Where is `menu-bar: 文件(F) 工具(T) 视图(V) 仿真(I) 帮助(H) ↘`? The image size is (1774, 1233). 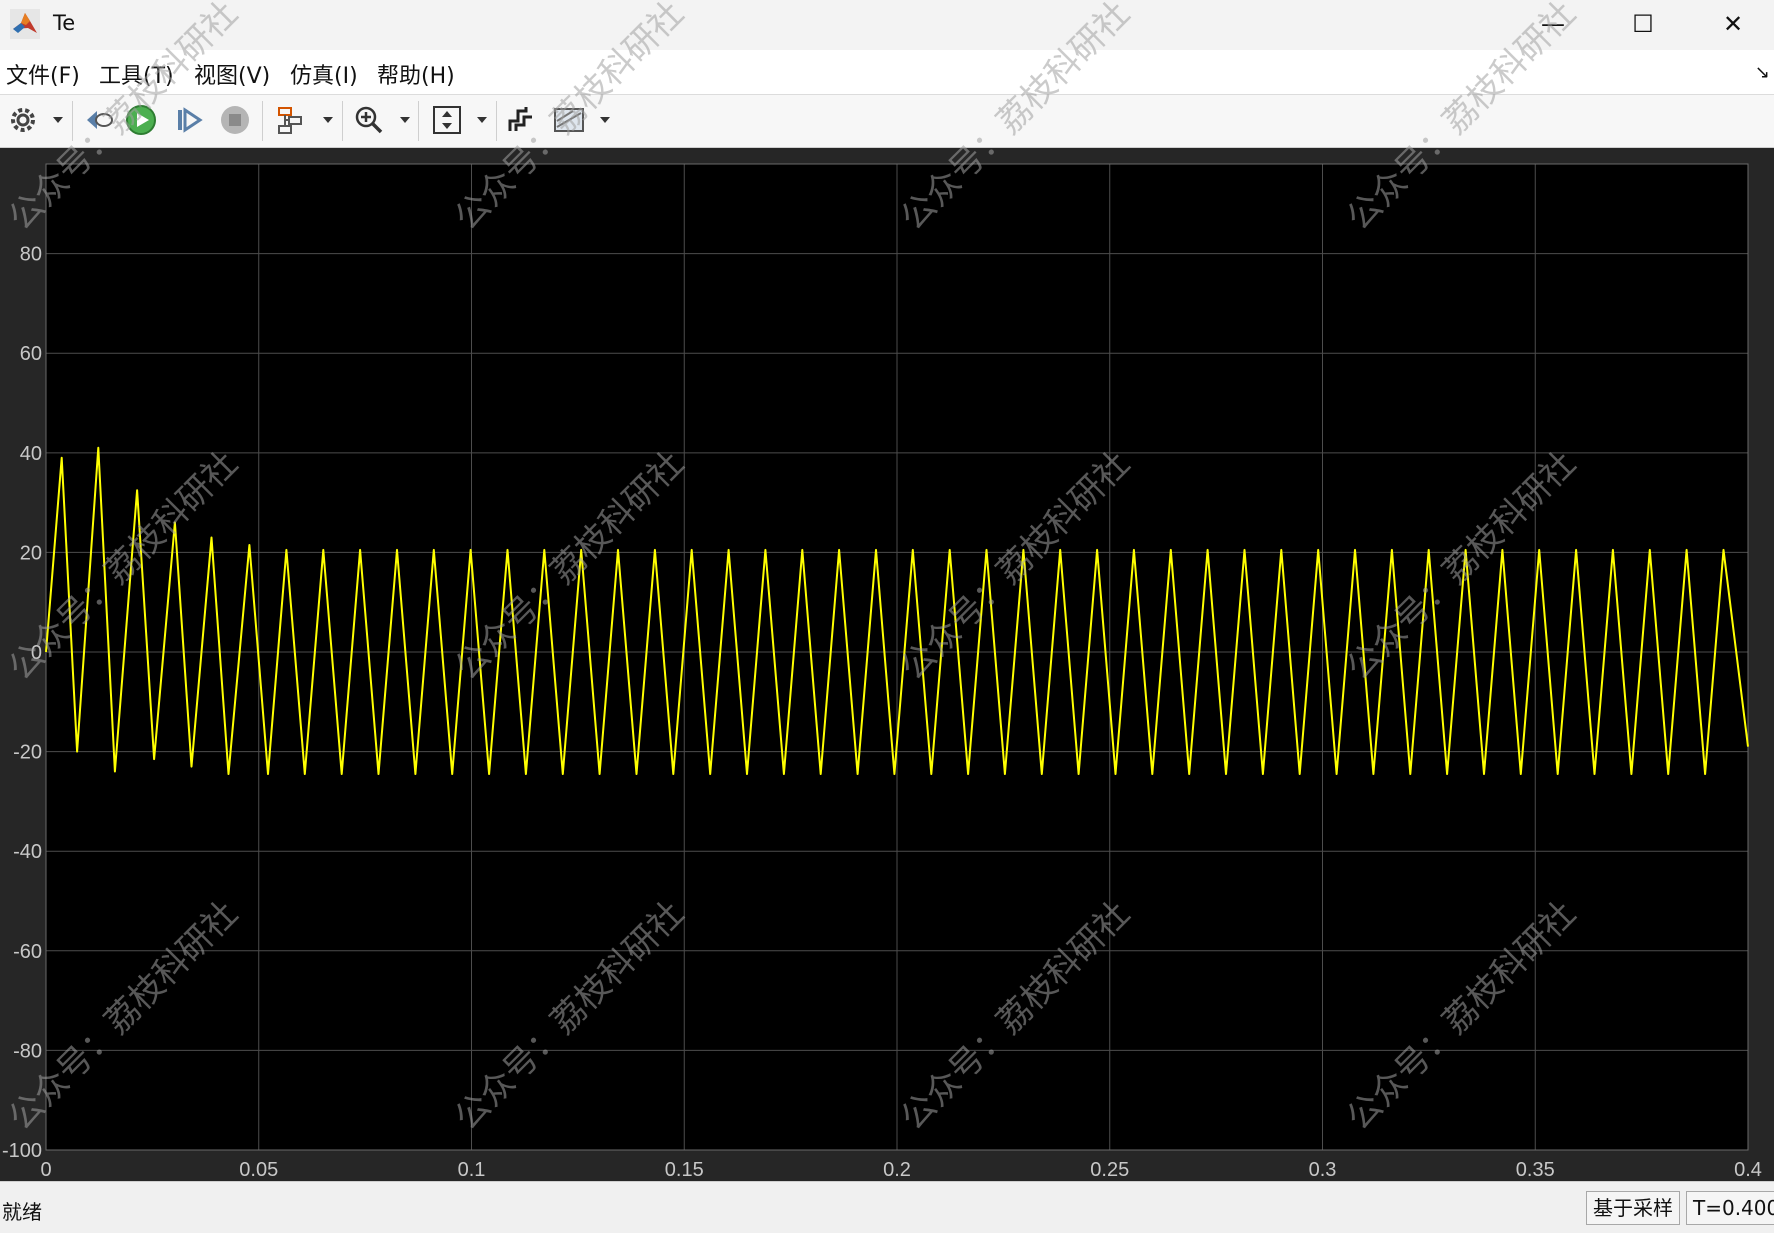 menu-bar: 文件(F) 工具(T) 视图(V) 仿真(I) 帮助(H) ↘ is located at coordinates (887, 72).